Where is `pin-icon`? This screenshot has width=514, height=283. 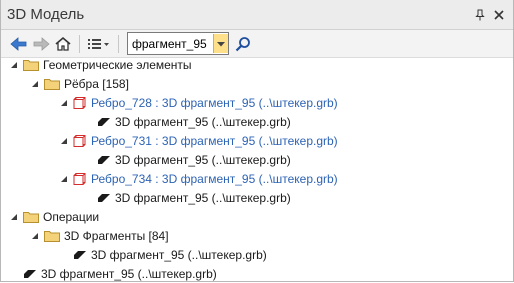 pin-icon is located at coordinates (480, 15).